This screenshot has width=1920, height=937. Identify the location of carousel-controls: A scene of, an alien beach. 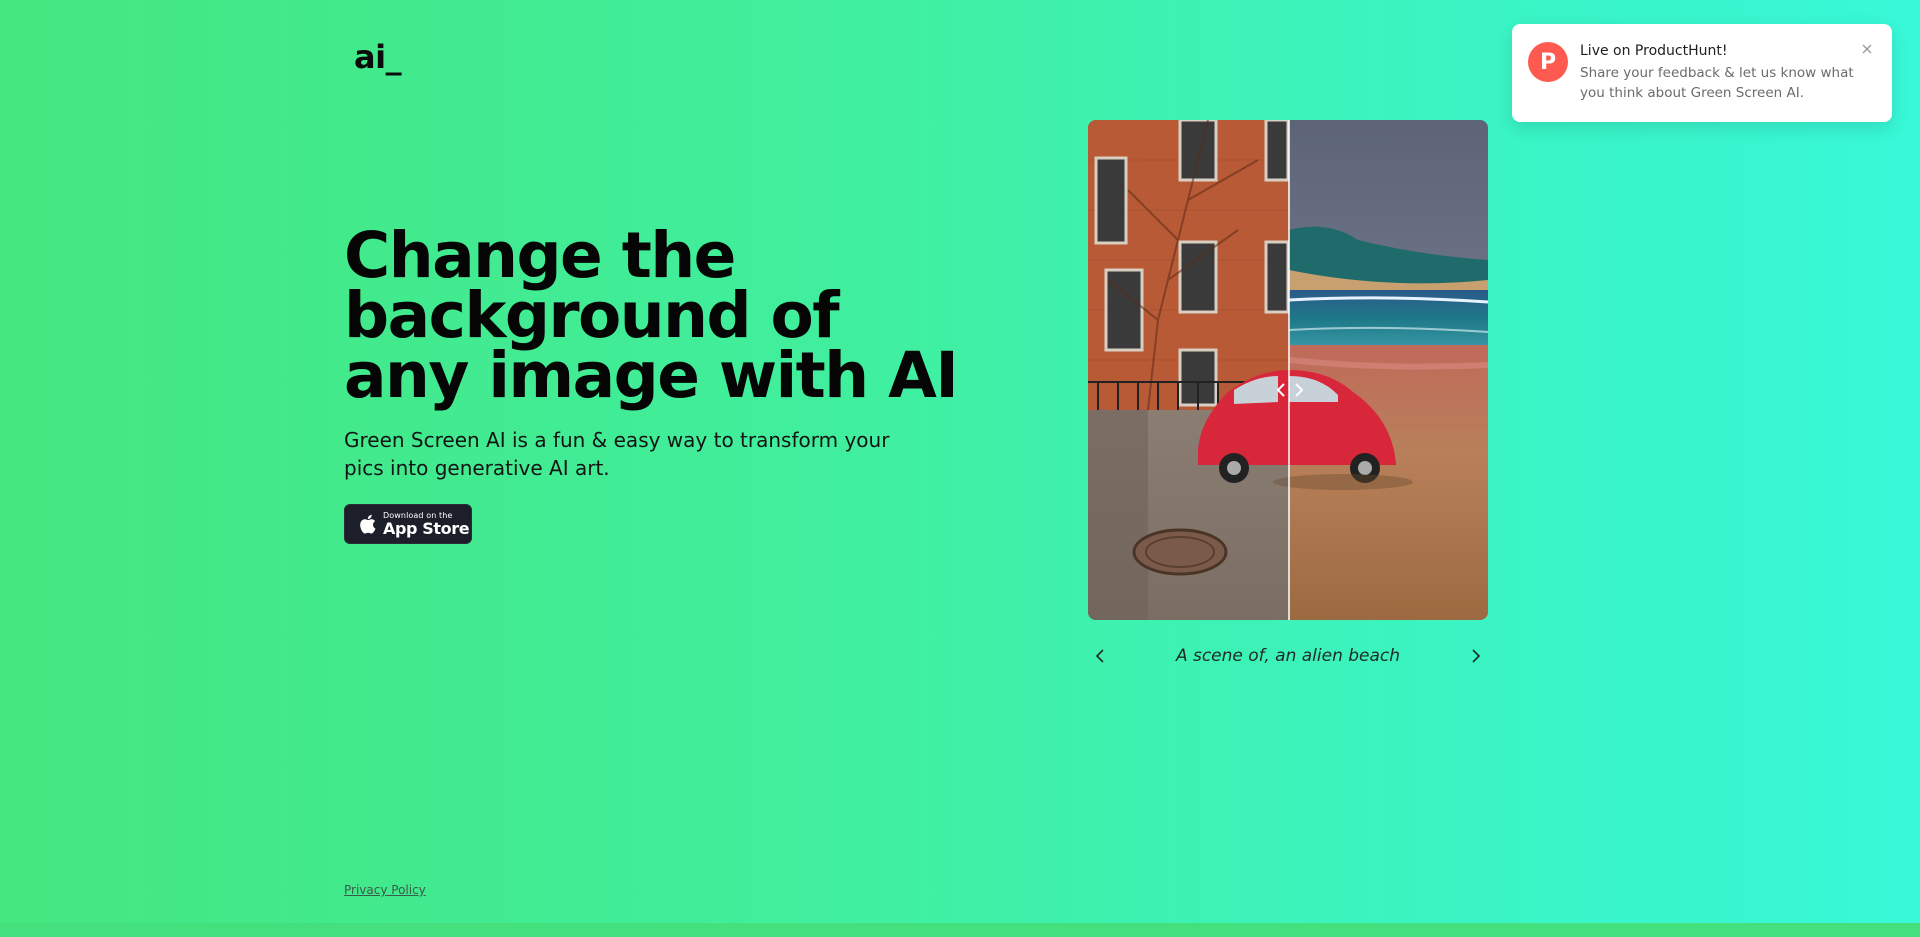
(1288, 656).